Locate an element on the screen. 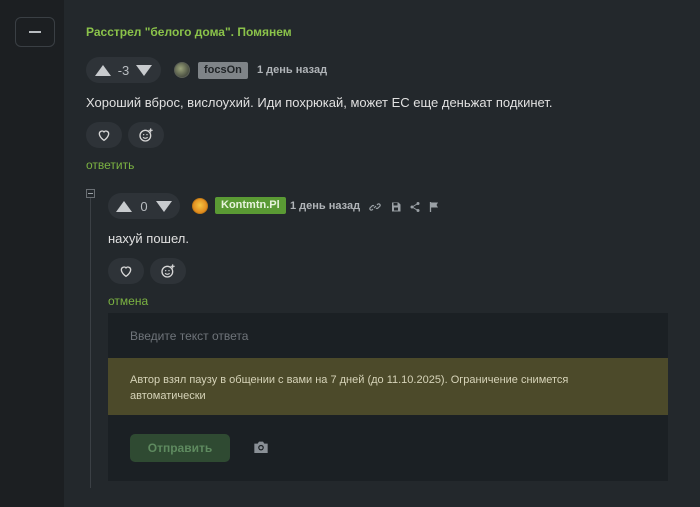 This screenshot has height=507, width=700. link-button is located at coordinates (375, 206).